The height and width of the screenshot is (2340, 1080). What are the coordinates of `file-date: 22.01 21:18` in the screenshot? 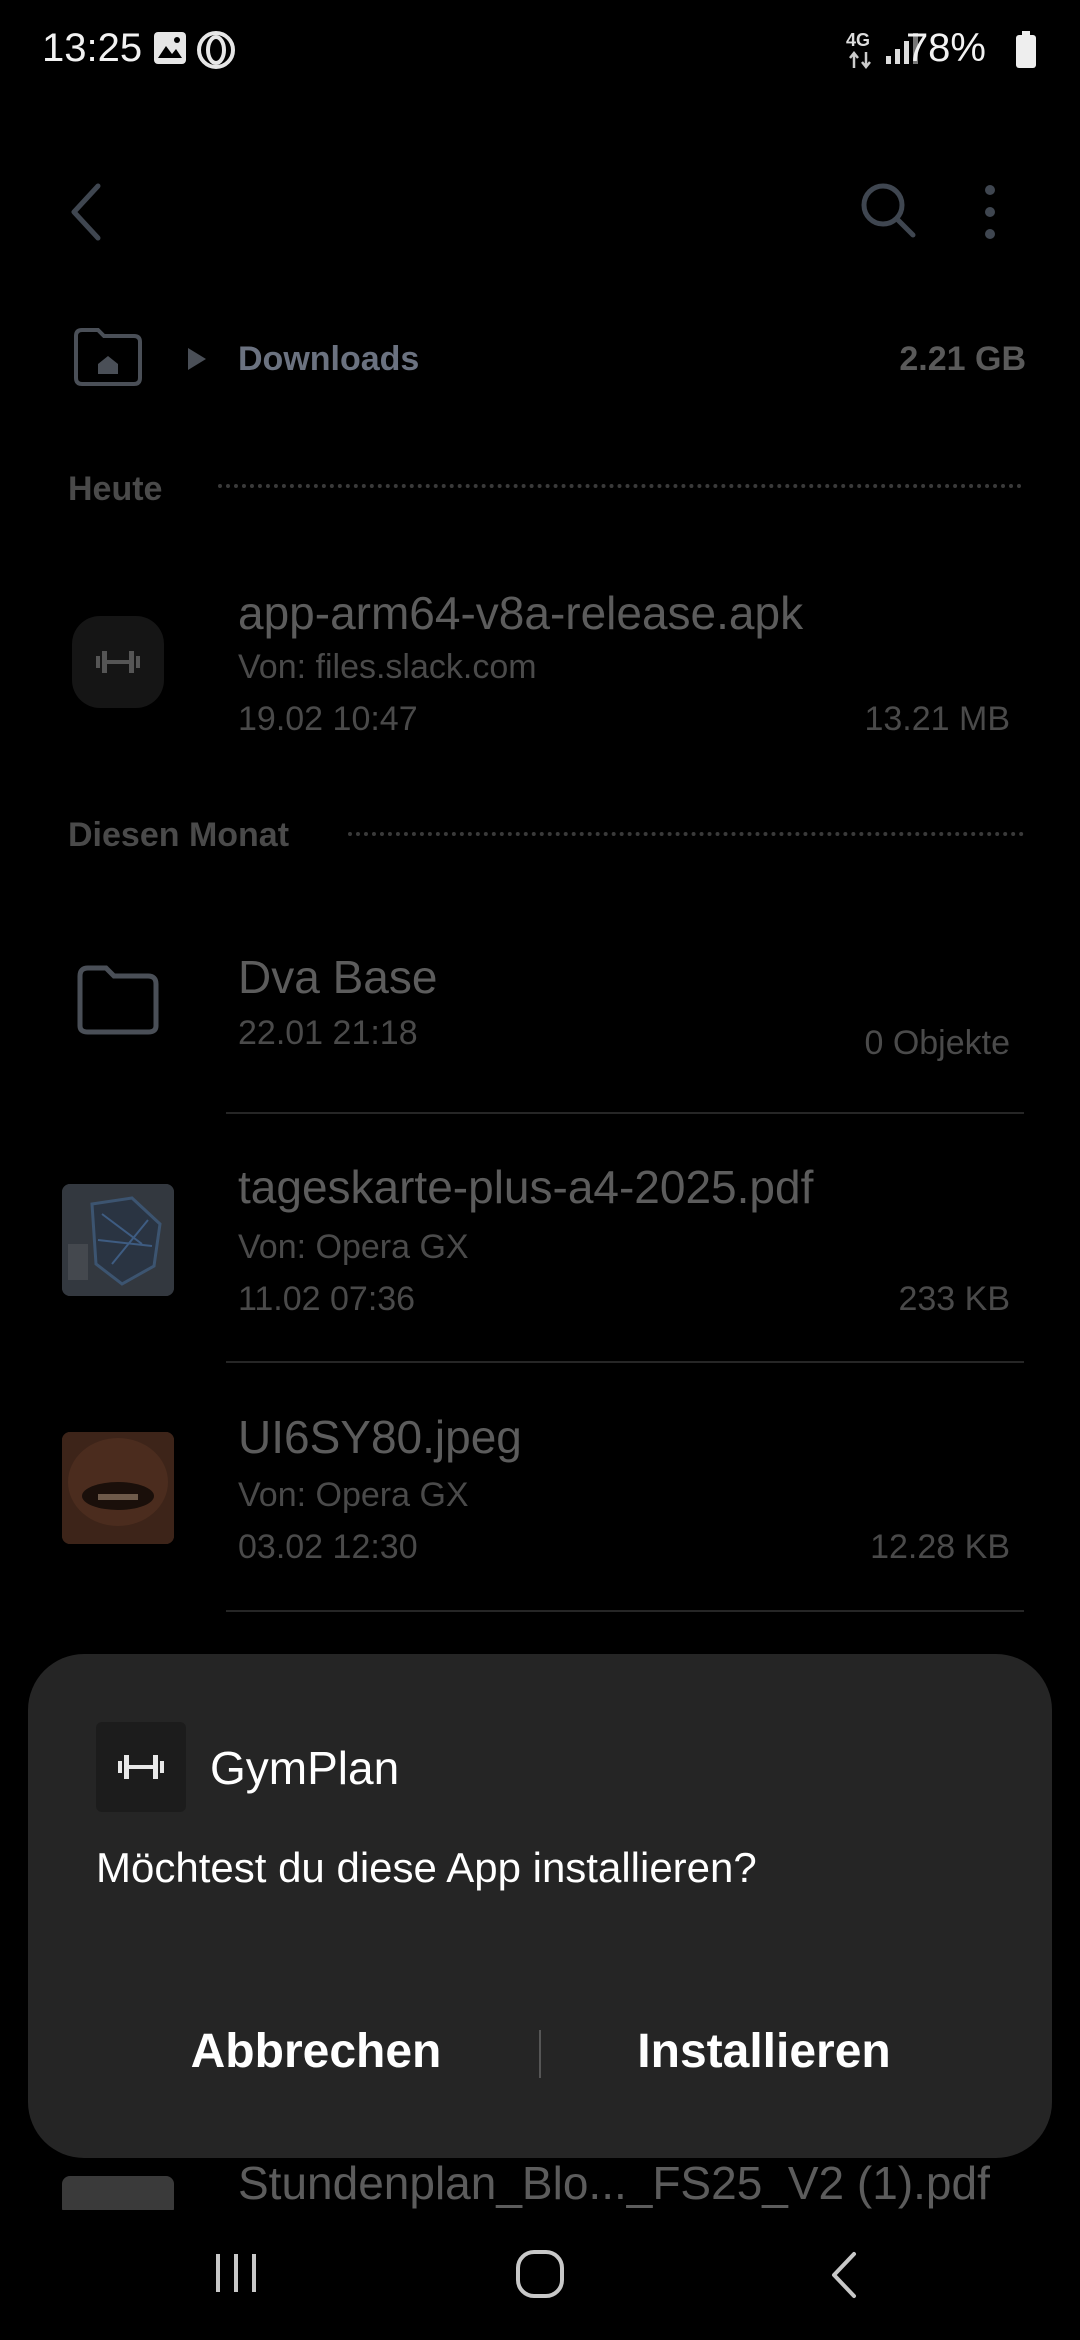 It's located at (328, 1033).